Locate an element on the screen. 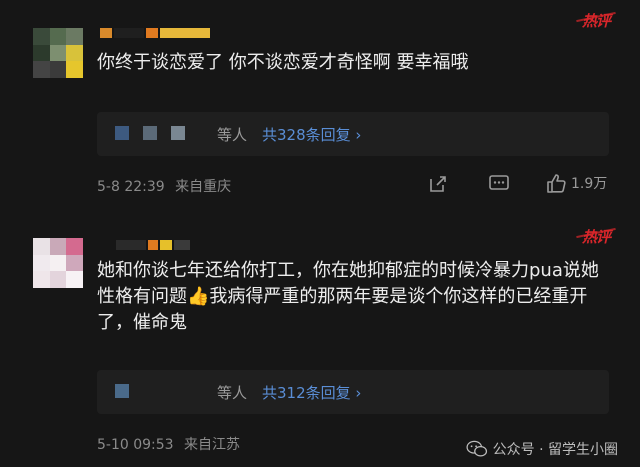 Image resolution: width=640 pixels, height=467 pixels. replies-box: 等人 共312条回复 › is located at coordinates (353, 392).